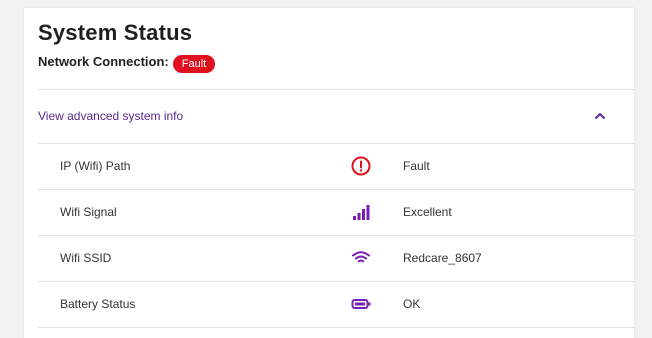  Describe the element at coordinates (95, 166) in the screenshot. I see `info-label: IP (Wifi) Path` at that location.